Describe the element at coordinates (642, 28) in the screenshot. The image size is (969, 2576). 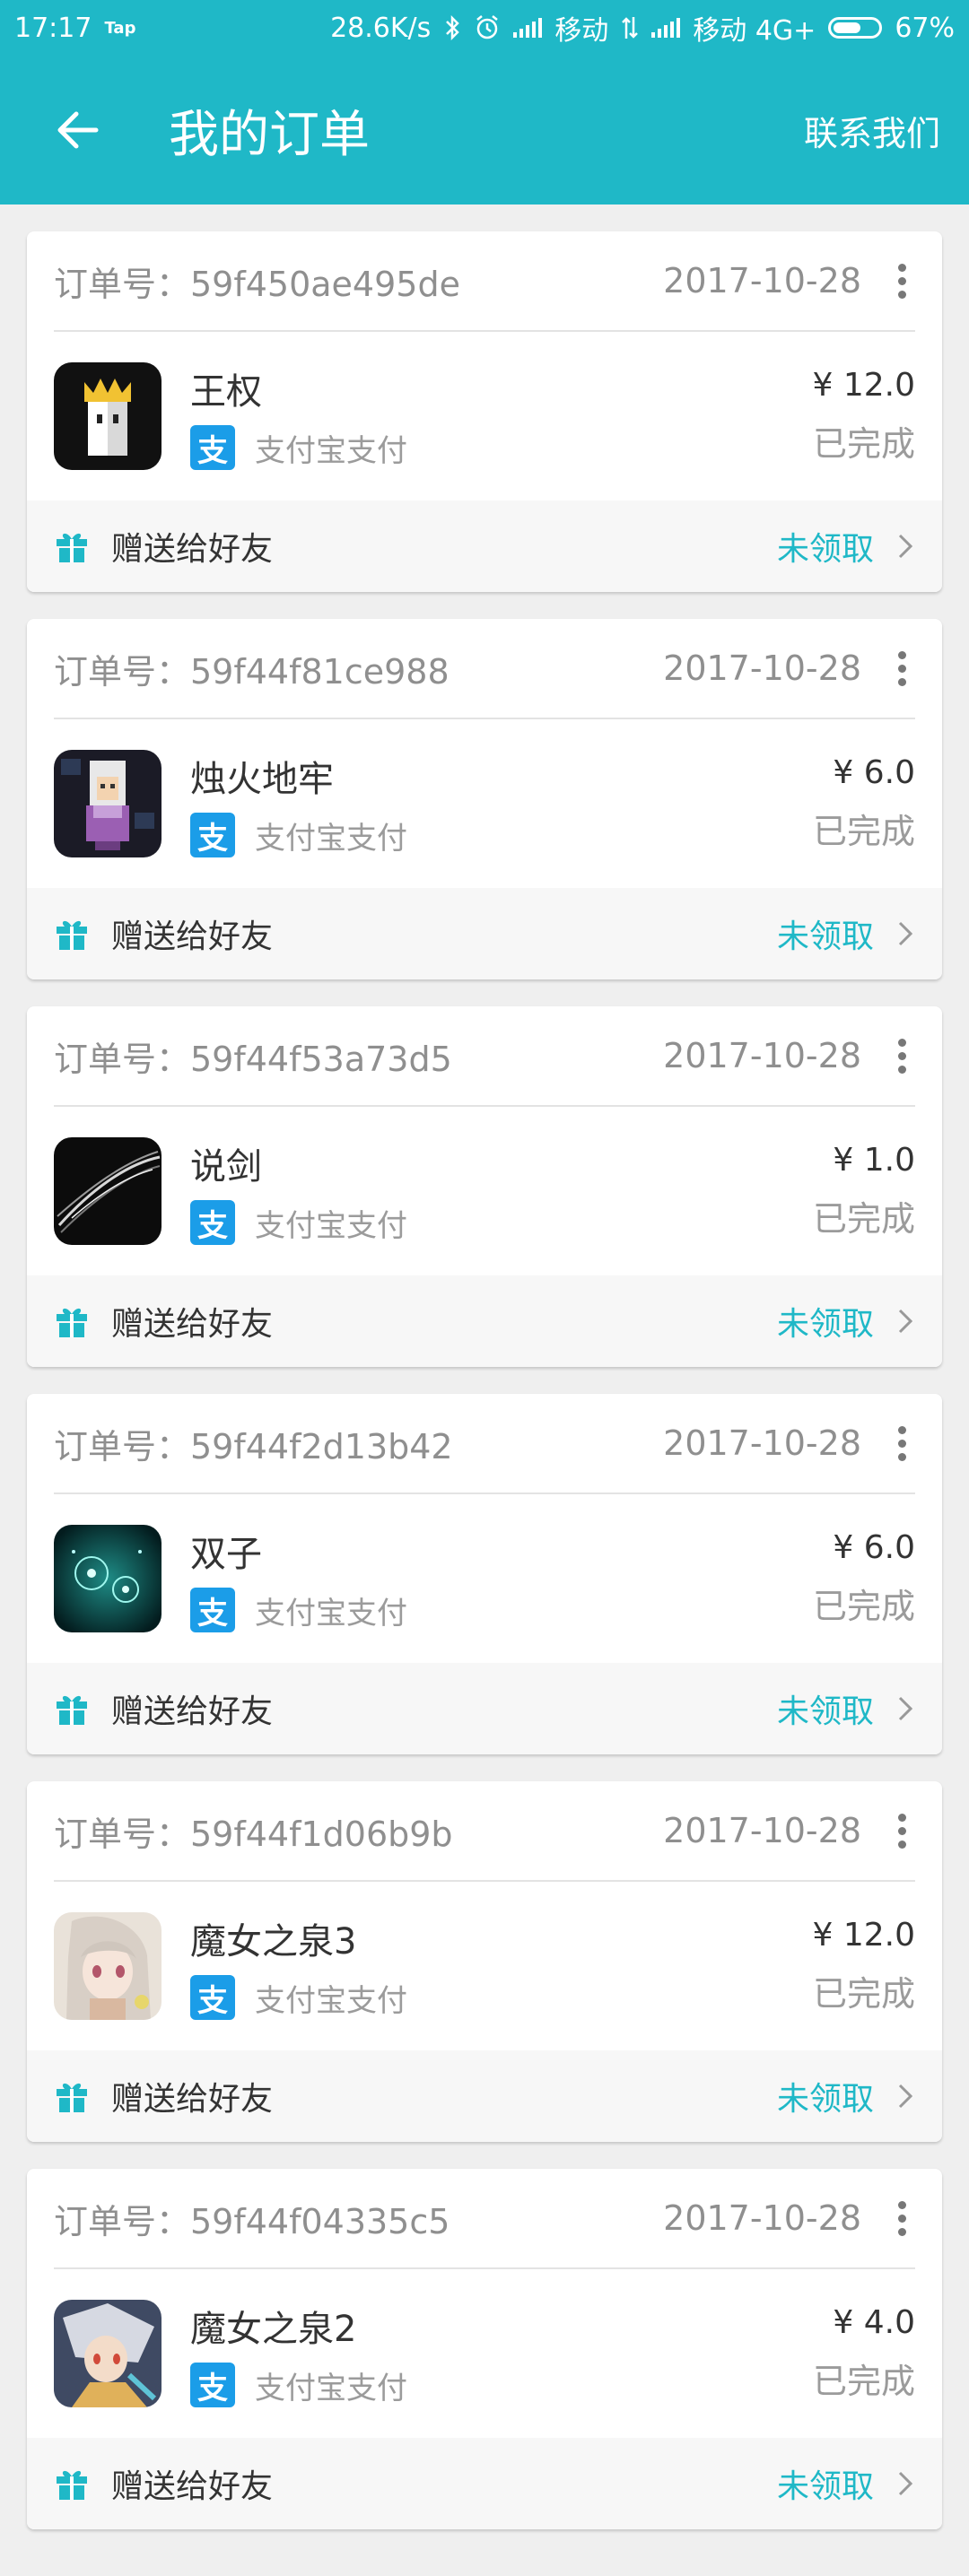
I see `status-right: 28.6K/s 移动 移动 4G+ 67%` at that location.